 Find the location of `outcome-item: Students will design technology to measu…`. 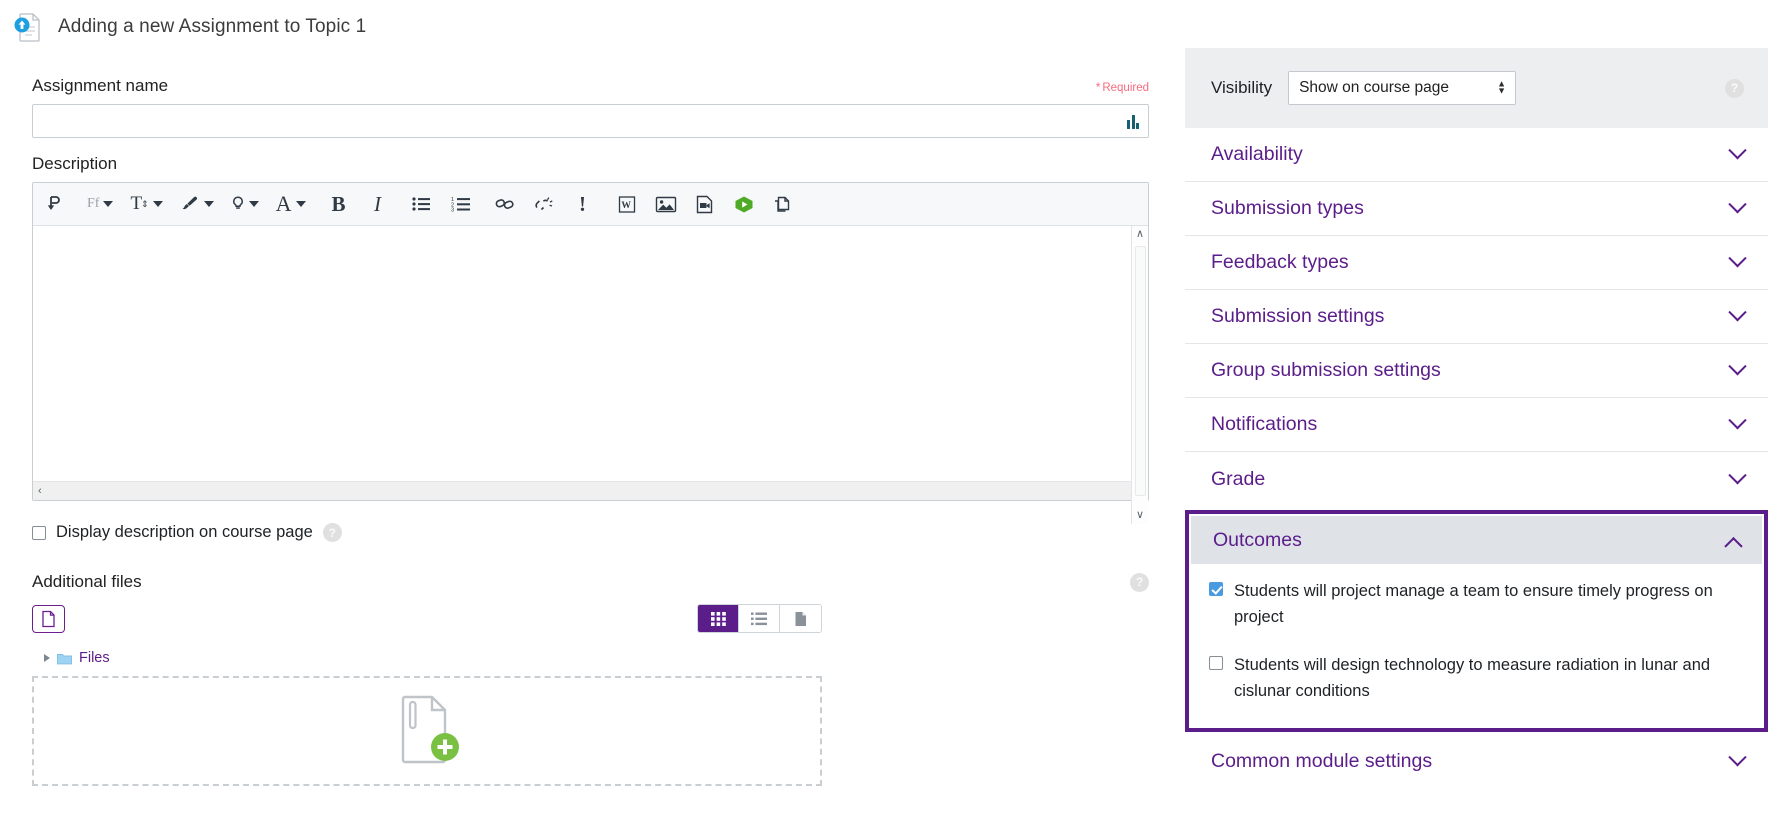

outcome-item: Students will design technology to measu… is located at coordinates (1476, 678).